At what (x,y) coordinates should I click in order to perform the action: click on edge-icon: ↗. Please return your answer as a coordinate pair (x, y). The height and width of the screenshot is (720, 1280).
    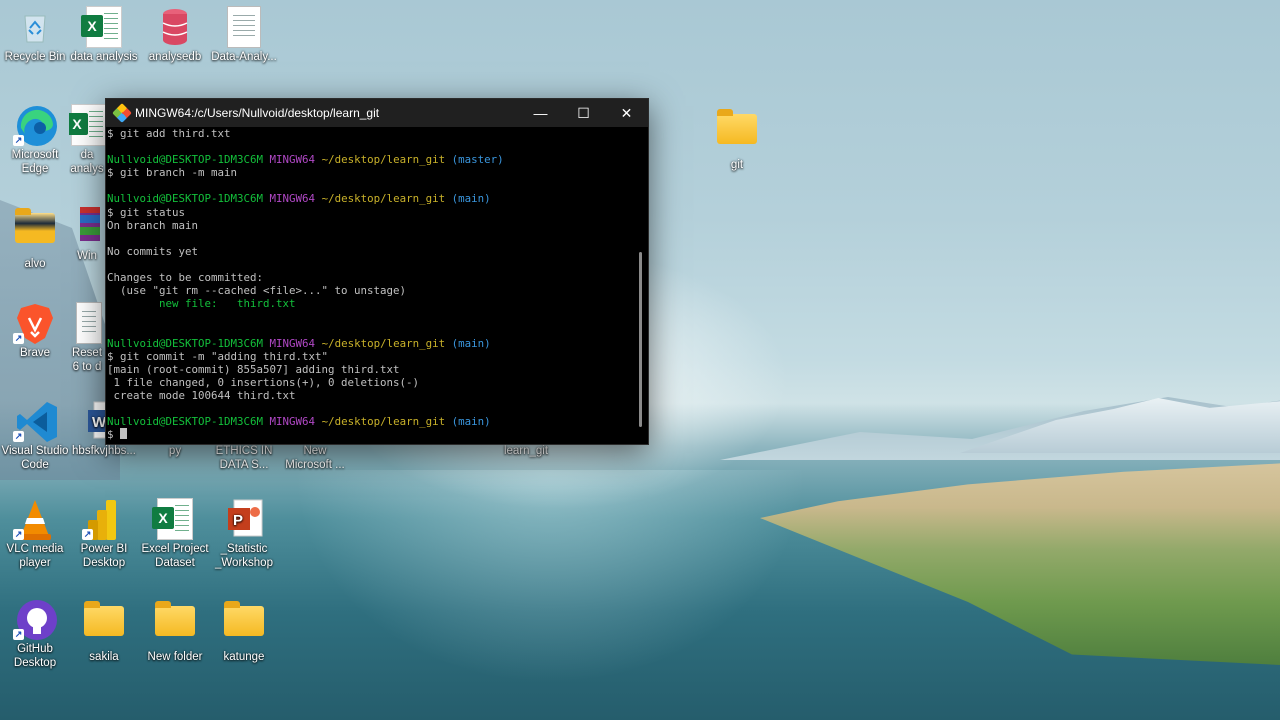
    Looking at the image, I should click on (35, 125).